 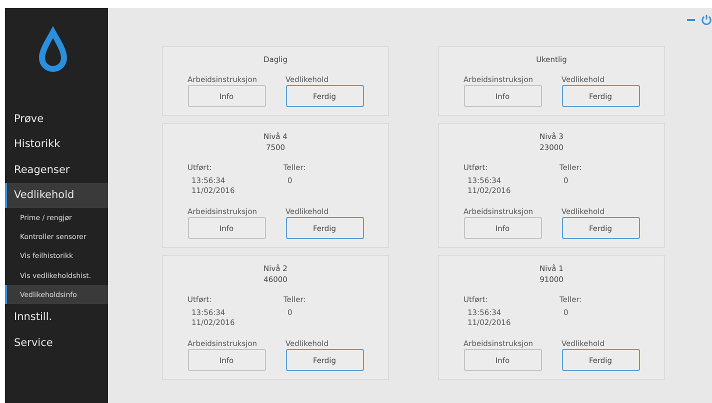 What do you see at coordinates (56, 195) in the screenshot?
I see `sidebar-item: Vedlikehold` at bounding box center [56, 195].